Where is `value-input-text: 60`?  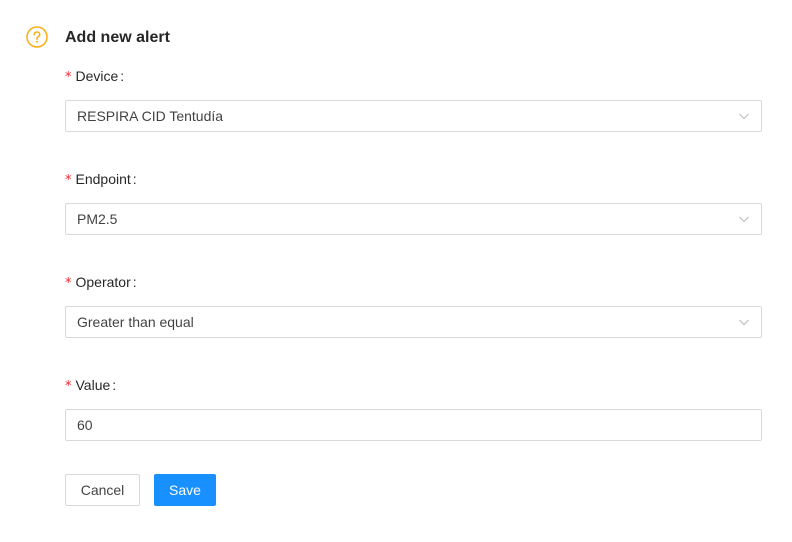 value-input-text: 60 is located at coordinates (85, 425).